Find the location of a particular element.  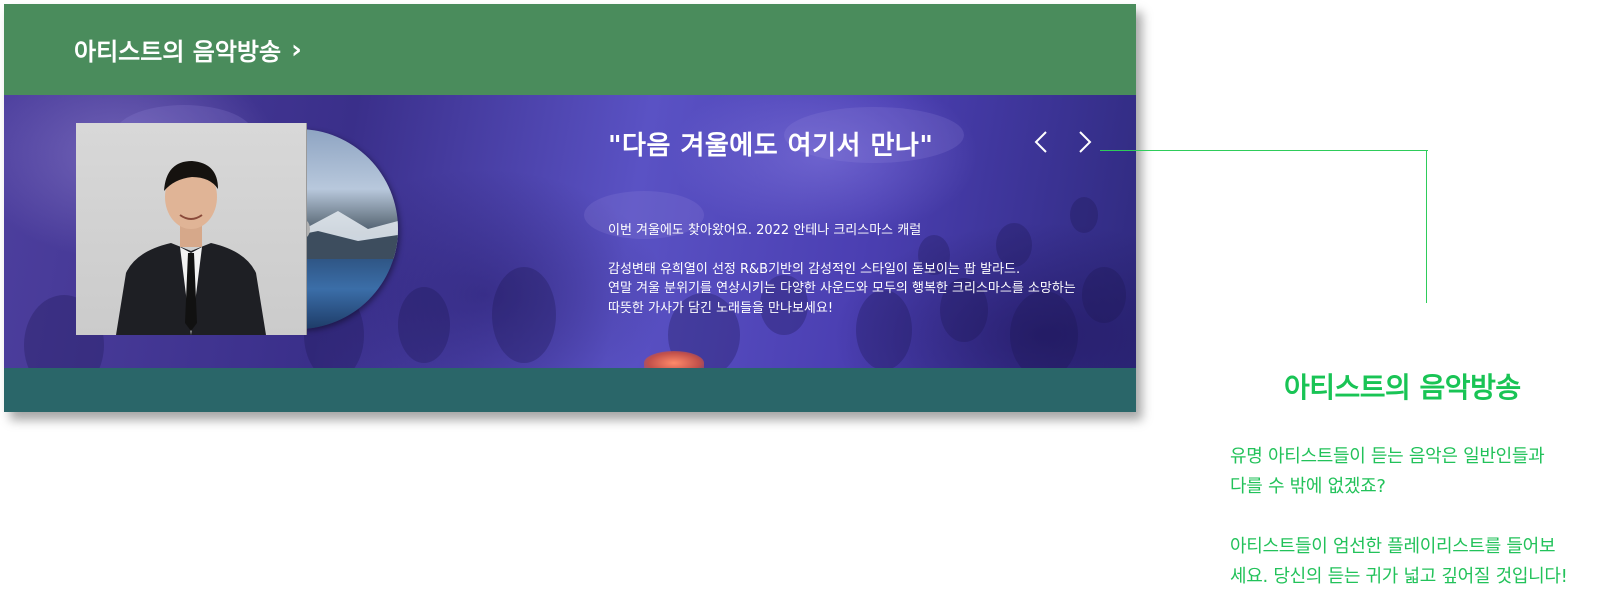

chevron-right-icon: › is located at coordinates (296, 49).